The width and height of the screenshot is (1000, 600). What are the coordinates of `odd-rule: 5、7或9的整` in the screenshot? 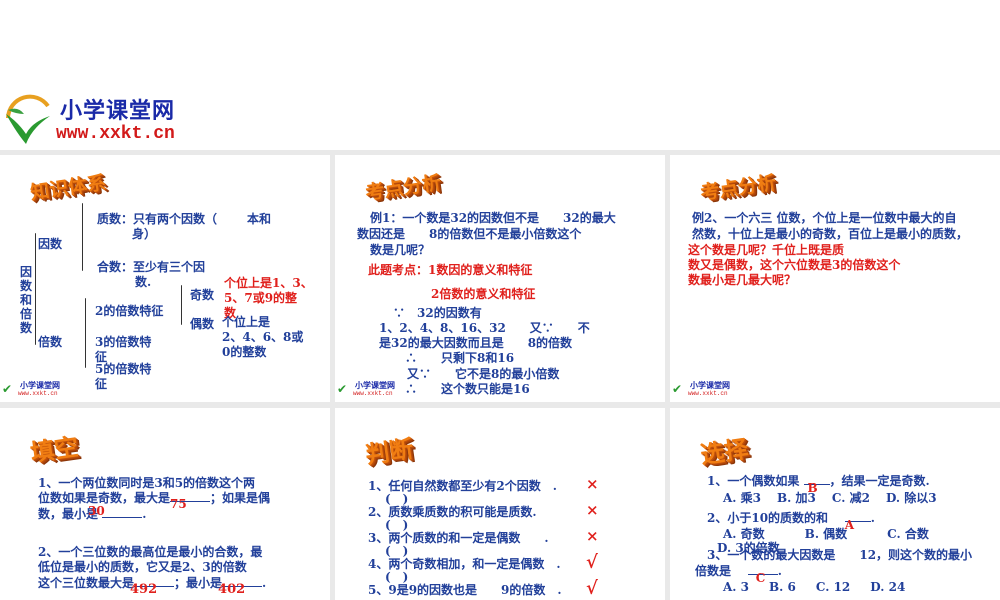 It's located at (261, 298).